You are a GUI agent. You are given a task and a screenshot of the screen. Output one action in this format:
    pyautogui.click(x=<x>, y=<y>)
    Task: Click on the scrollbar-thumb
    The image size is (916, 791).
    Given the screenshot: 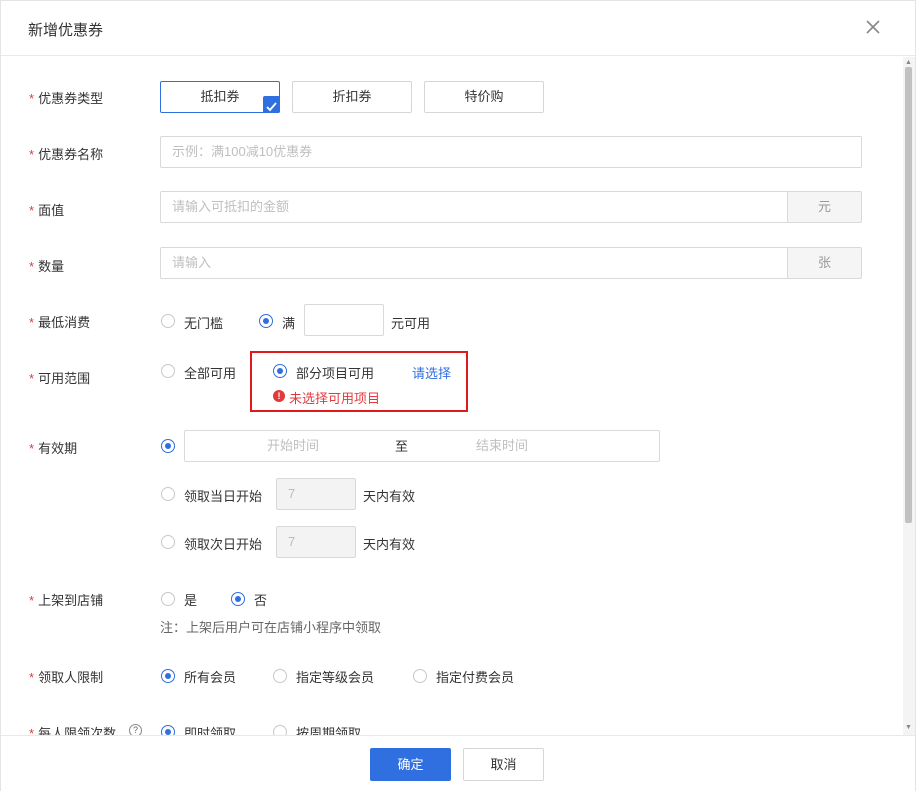 What is the action you would take?
    pyautogui.click(x=908, y=295)
    